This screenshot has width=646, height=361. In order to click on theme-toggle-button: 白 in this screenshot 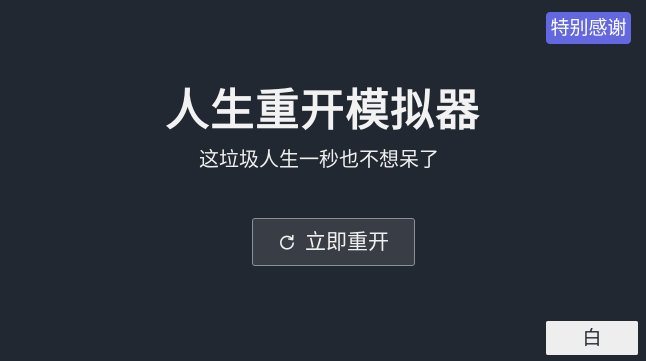, I will do `click(592, 338)`.